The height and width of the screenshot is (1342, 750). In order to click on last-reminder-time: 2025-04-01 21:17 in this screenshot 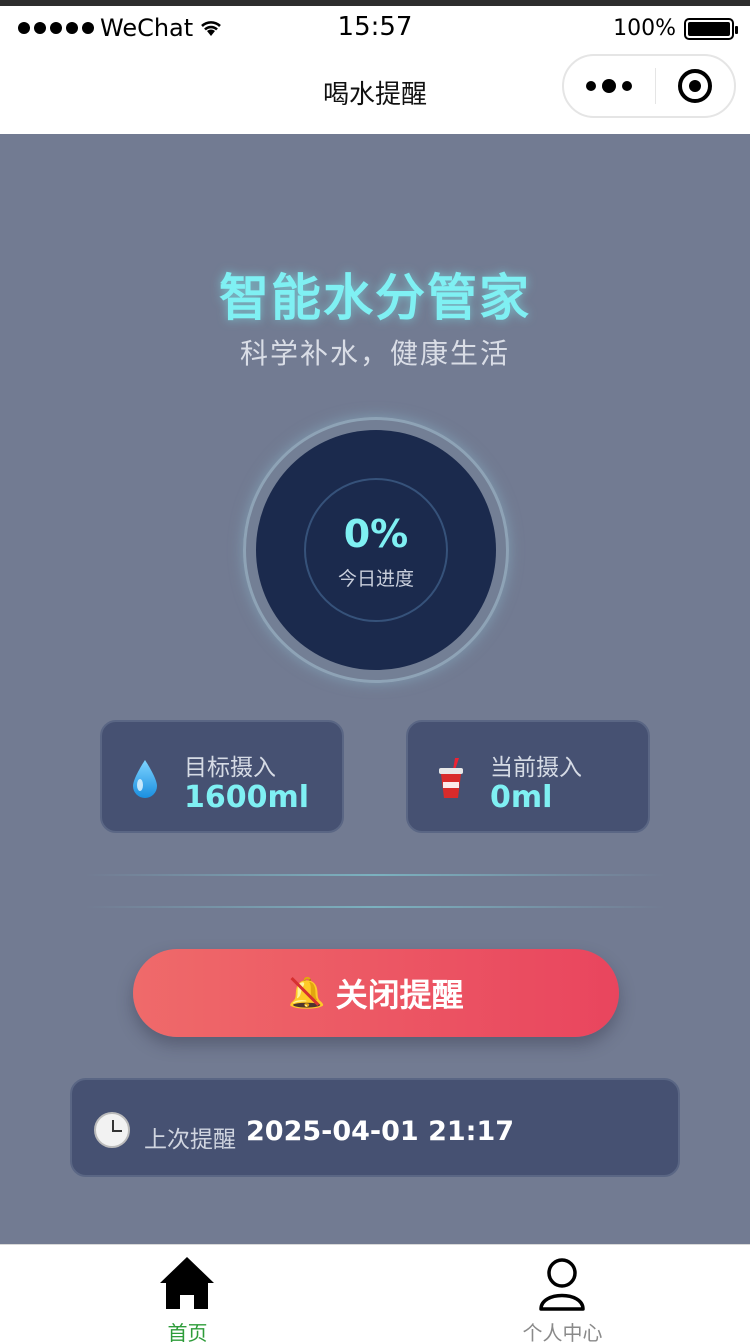, I will do `click(380, 1131)`.